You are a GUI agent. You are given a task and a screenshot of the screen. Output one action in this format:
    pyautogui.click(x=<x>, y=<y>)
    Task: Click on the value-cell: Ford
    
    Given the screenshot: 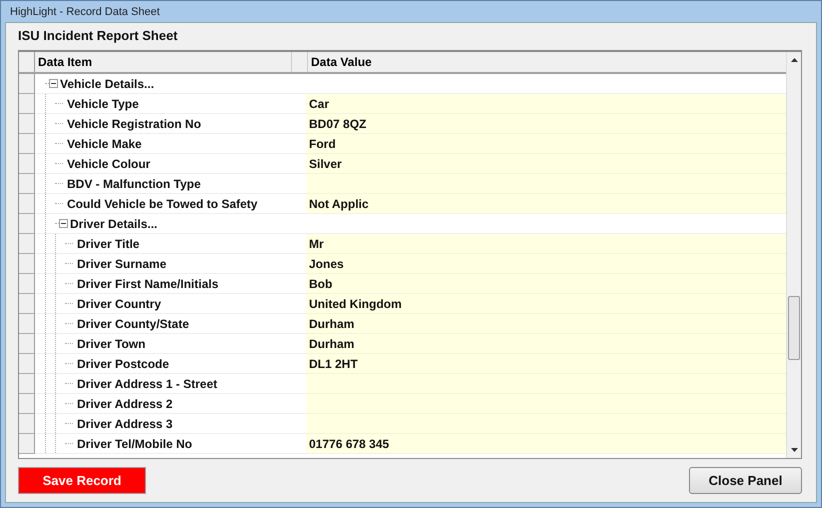 What is the action you would take?
    pyautogui.click(x=546, y=144)
    